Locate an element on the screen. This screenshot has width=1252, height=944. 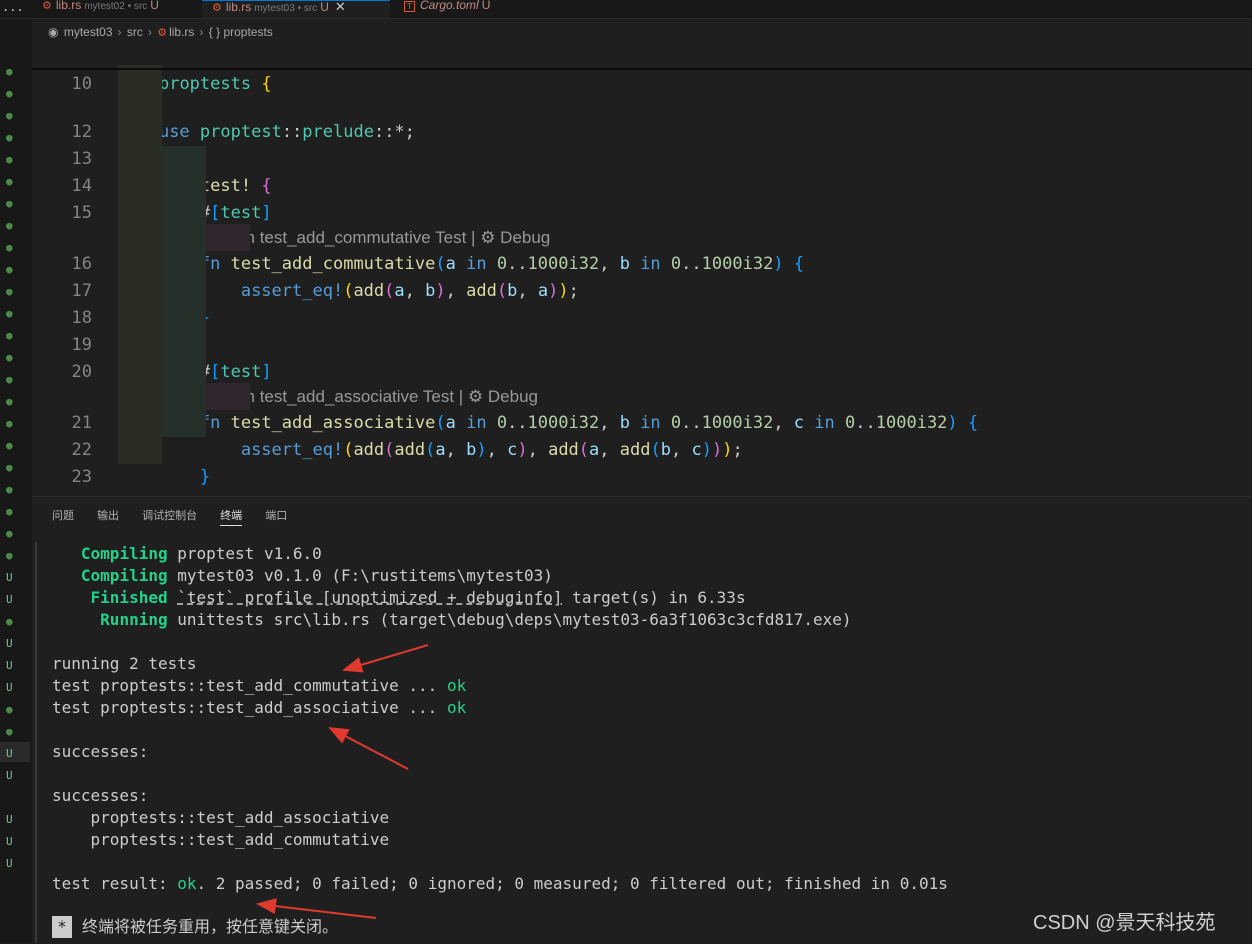
annotation-arrows is located at coordinates (342, 781).